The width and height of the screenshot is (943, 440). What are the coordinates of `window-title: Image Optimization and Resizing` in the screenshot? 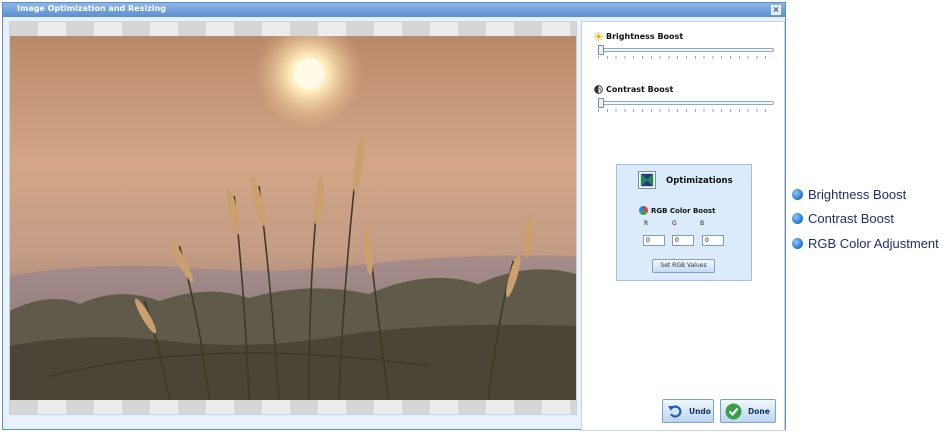 It's located at (91, 8).